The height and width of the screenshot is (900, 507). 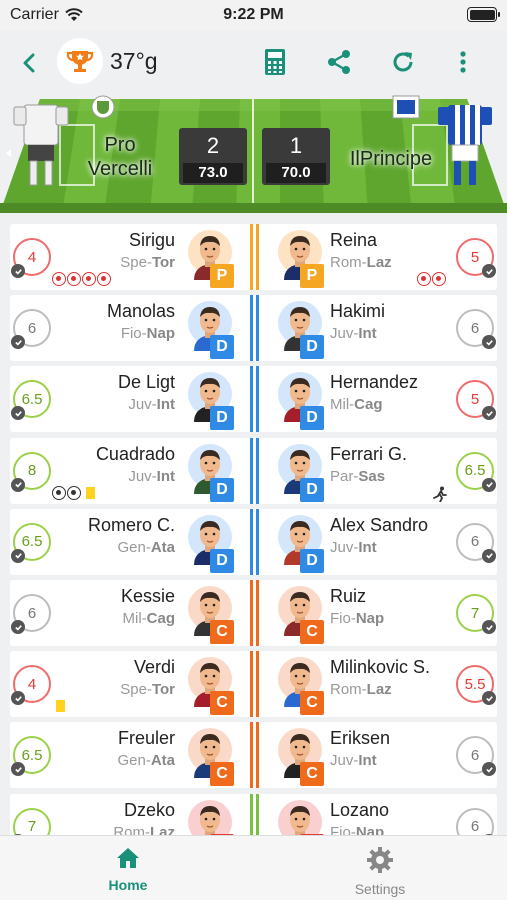 I want to click on tab-settings: Settings, so click(x=380, y=871).